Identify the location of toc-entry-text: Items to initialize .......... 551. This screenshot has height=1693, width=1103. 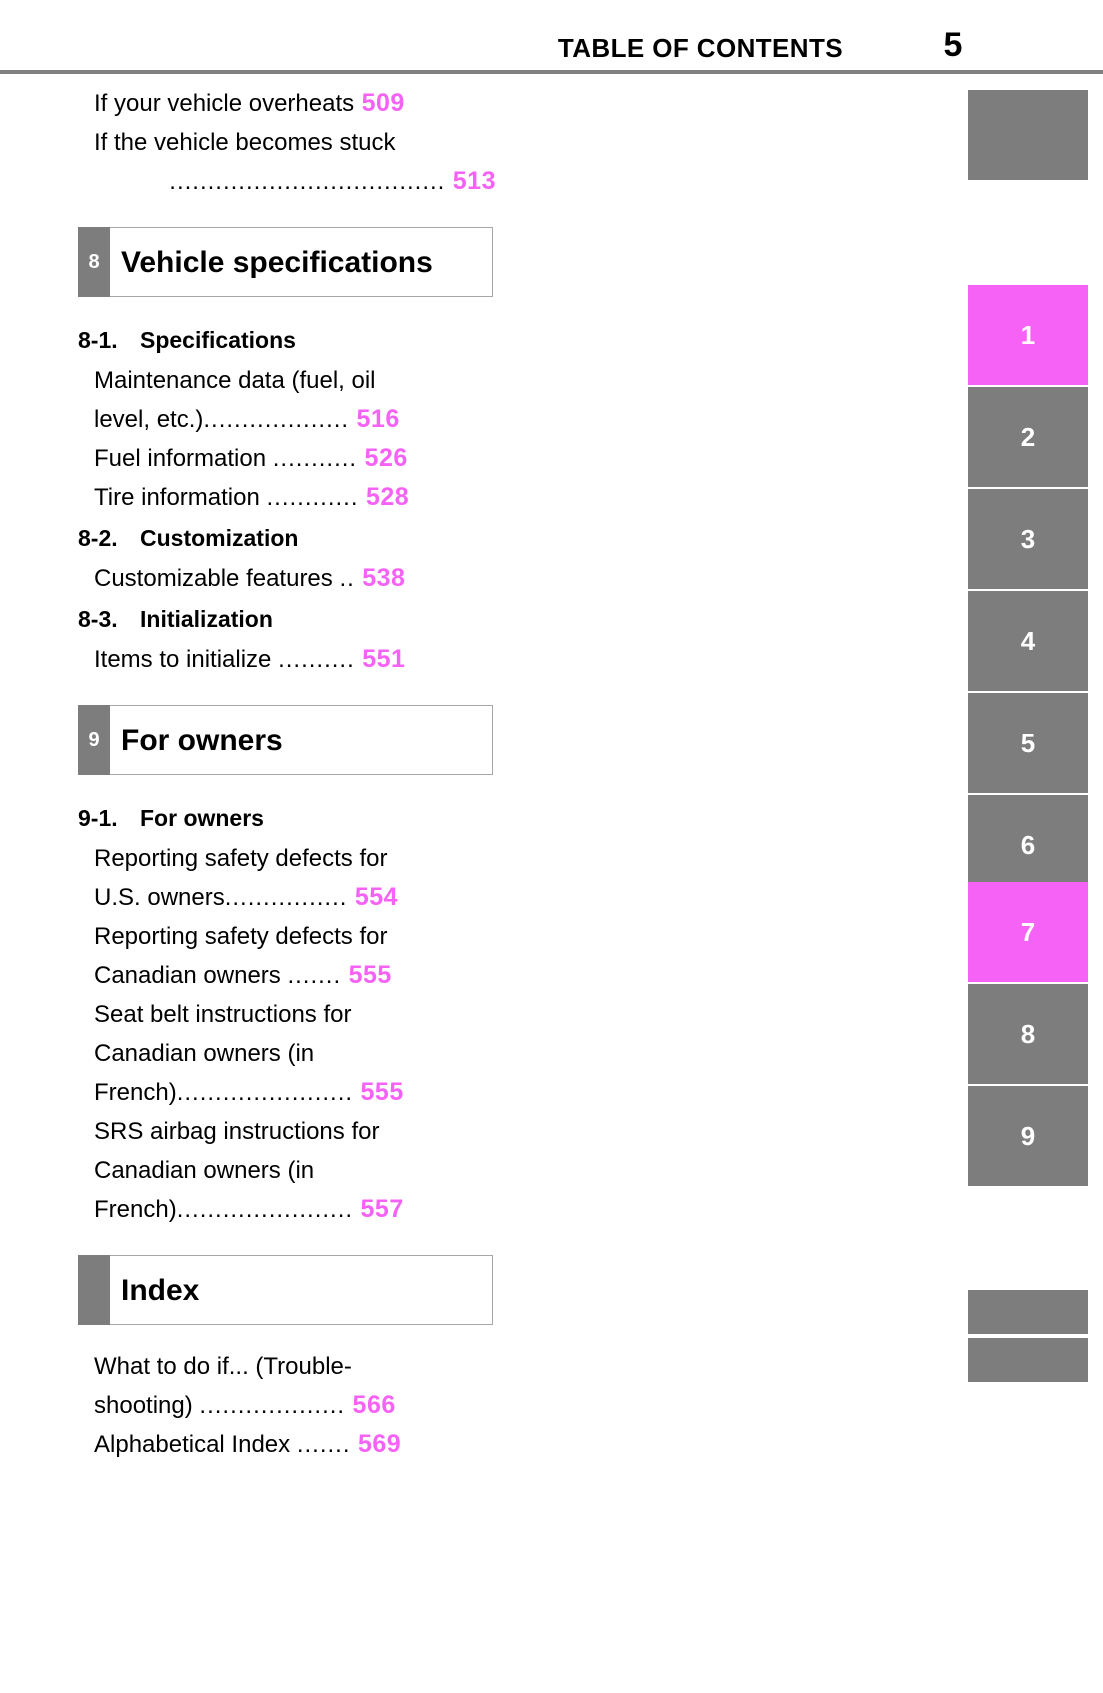
(287, 659).